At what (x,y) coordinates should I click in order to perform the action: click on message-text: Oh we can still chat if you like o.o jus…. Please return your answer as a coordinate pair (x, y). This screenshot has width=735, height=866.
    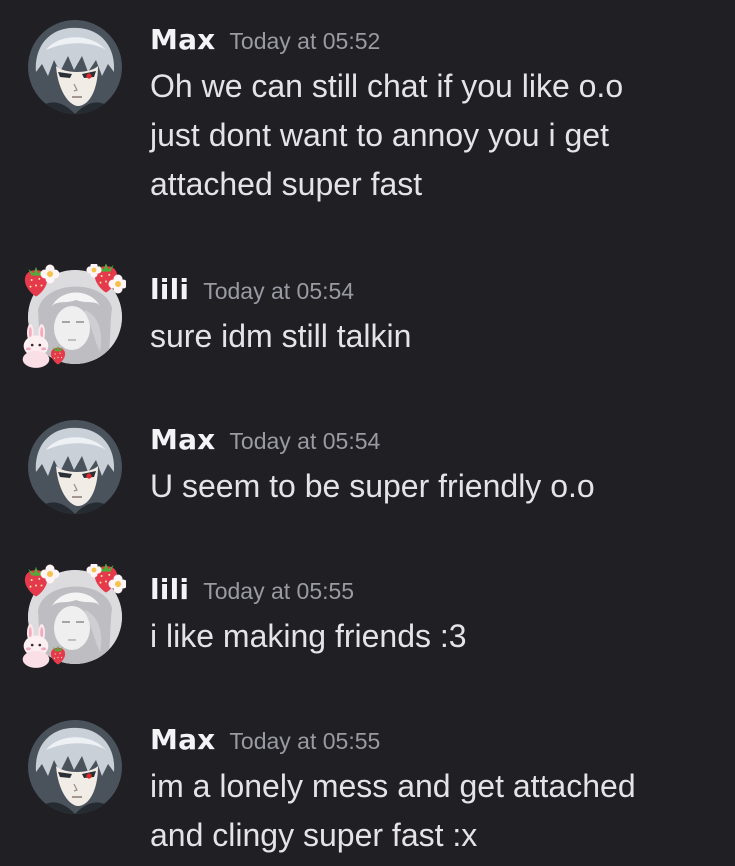
    Looking at the image, I should click on (387, 135).